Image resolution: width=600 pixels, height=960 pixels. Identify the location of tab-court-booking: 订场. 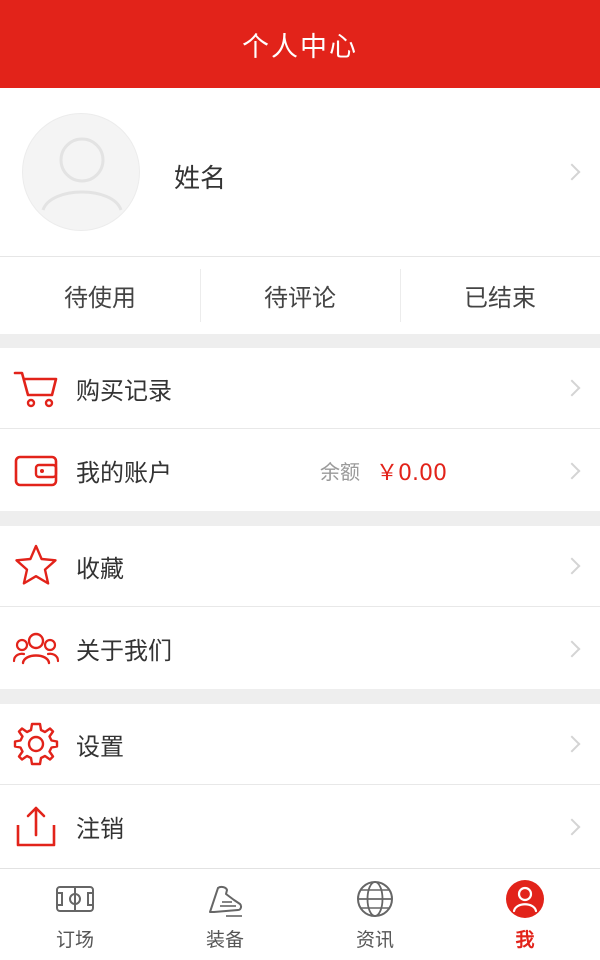
(75, 914).